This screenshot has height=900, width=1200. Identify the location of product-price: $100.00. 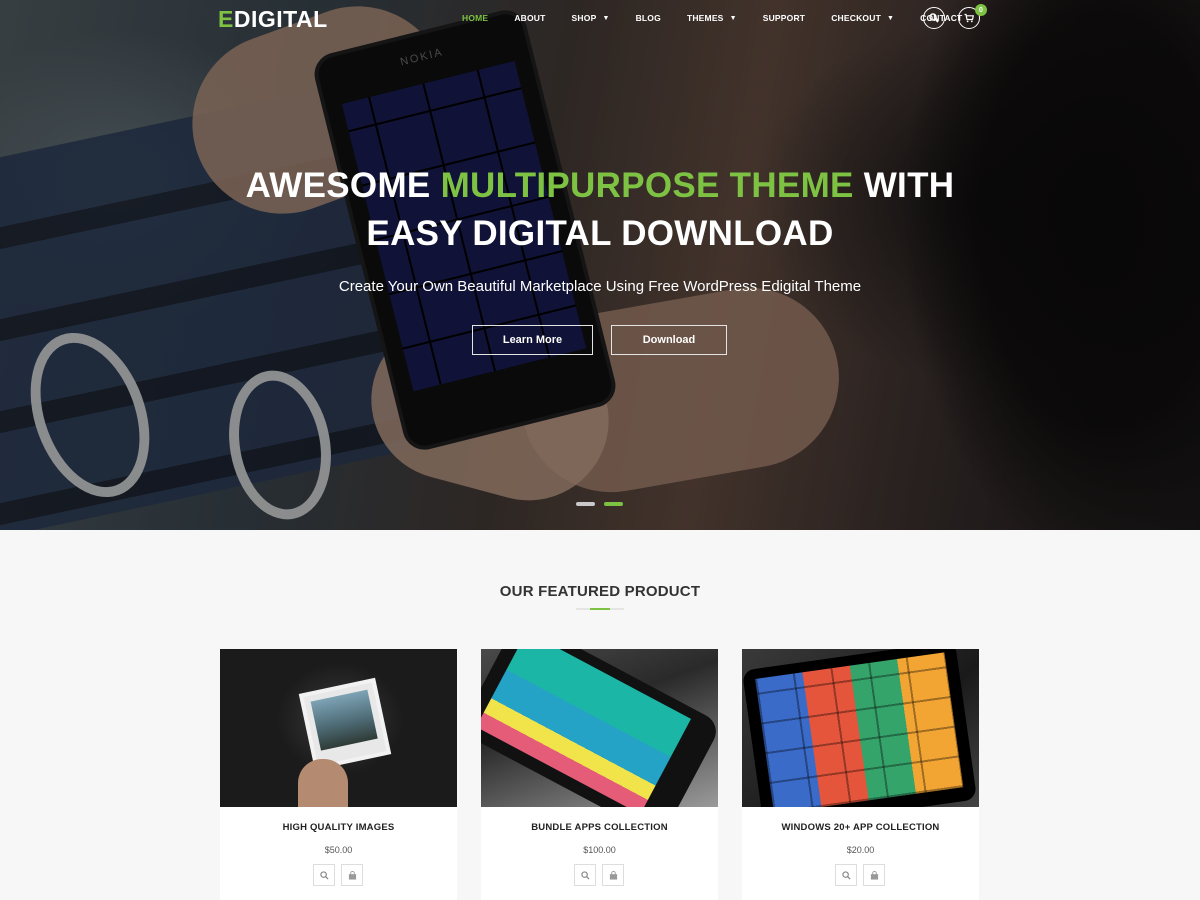
(599, 850).